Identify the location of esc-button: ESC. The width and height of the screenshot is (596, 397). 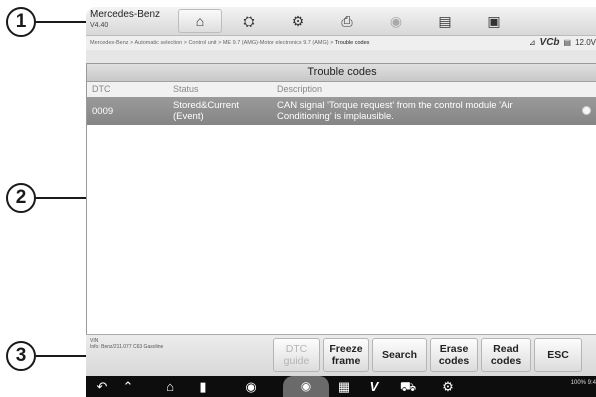
(558, 355).